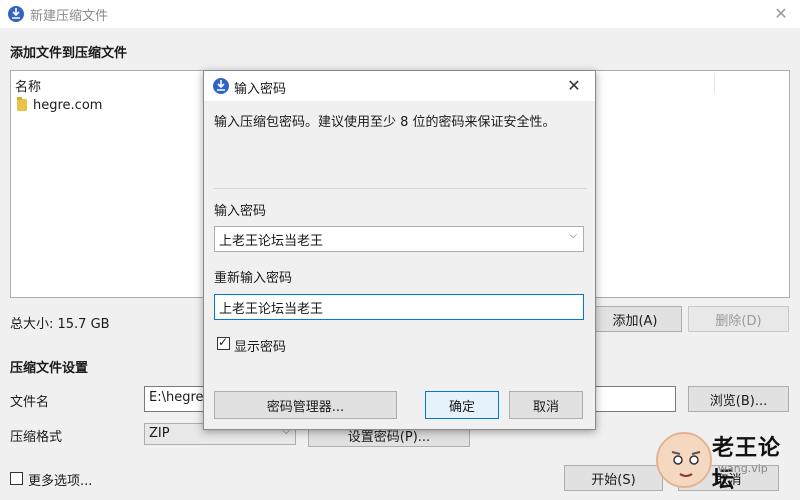 The image size is (800, 500). What do you see at coordinates (399, 86) in the screenshot?
I see `dialog-title-bar: 输入密码 ✕` at bounding box center [399, 86].